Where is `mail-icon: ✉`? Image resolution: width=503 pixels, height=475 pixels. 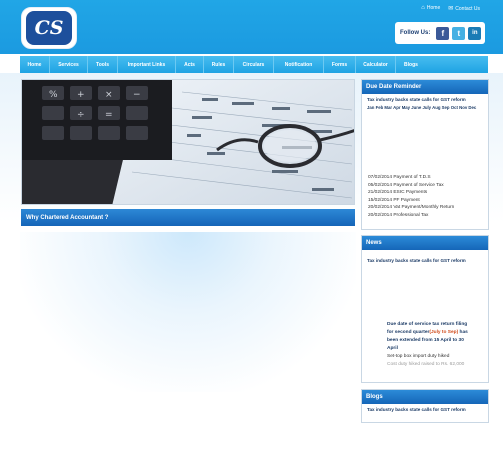
mail-icon: ✉ is located at coordinates (451, 9).